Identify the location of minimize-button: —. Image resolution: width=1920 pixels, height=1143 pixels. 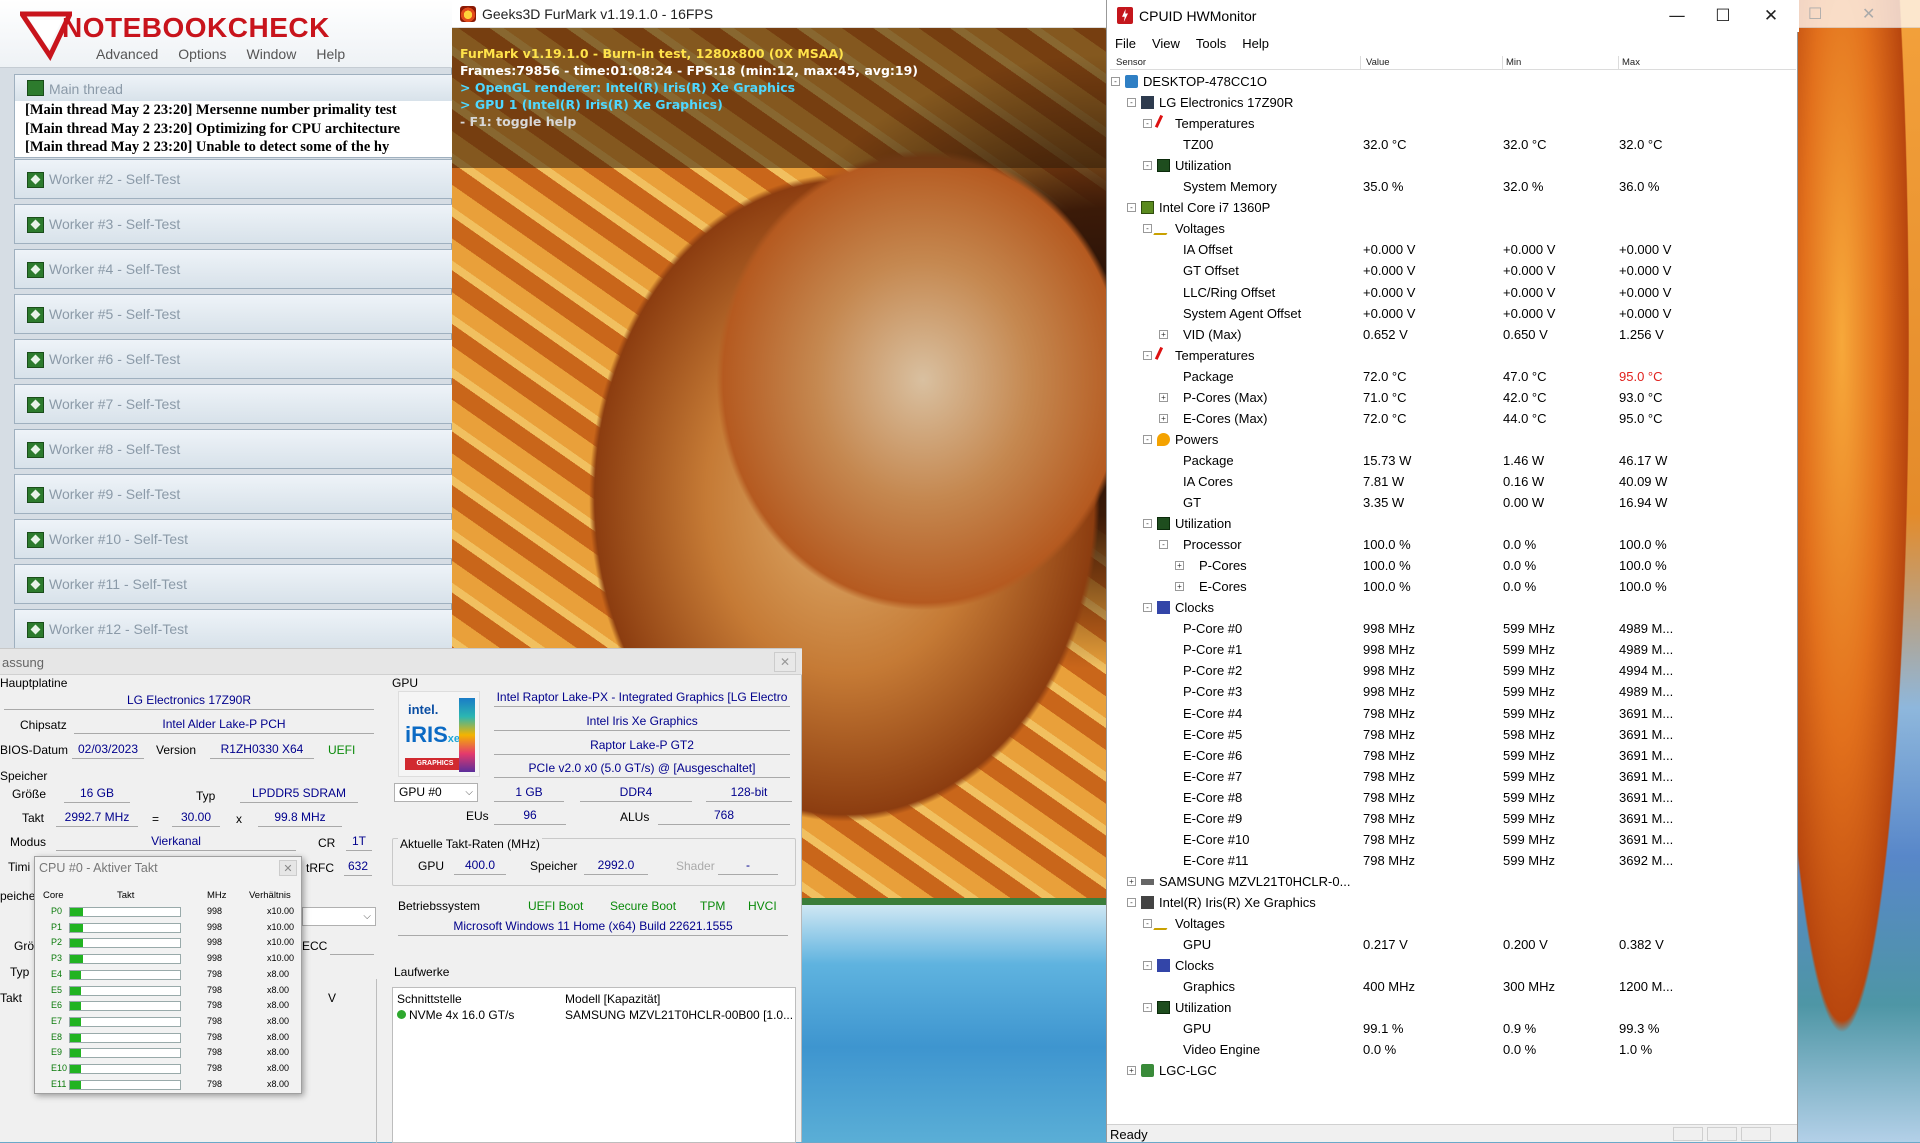
(1677, 16).